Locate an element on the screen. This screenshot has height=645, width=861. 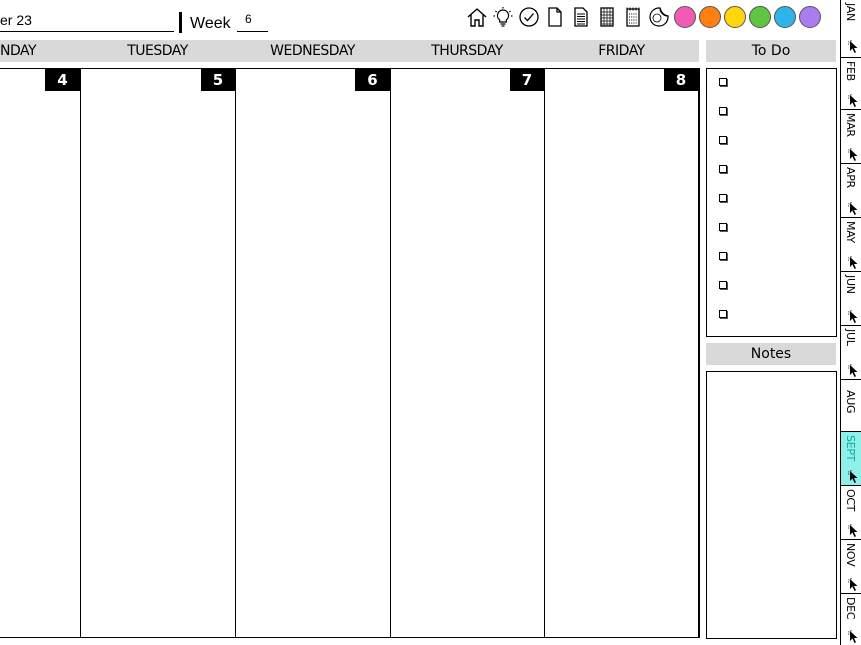
day-number: 8 is located at coordinates (681, 80).